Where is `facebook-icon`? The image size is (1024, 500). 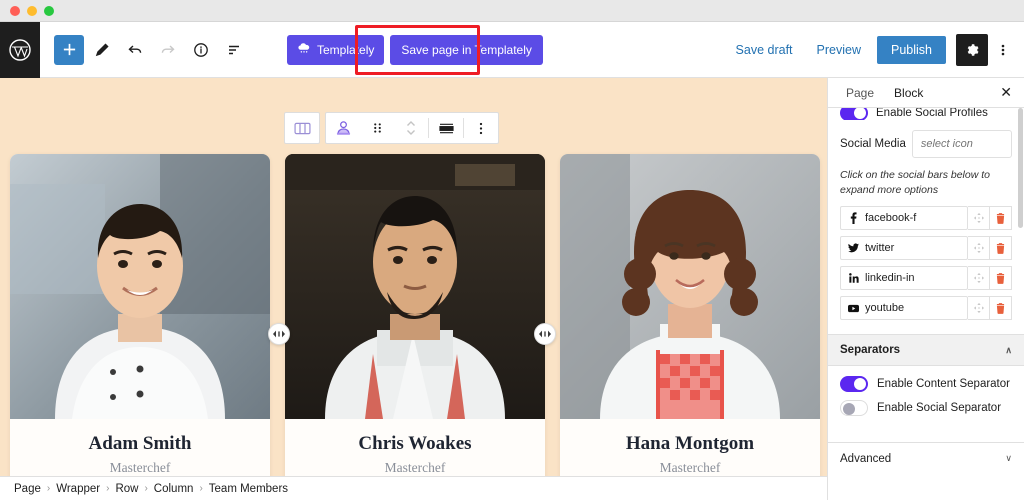 facebook-icon is located at coordinates (853, 218).